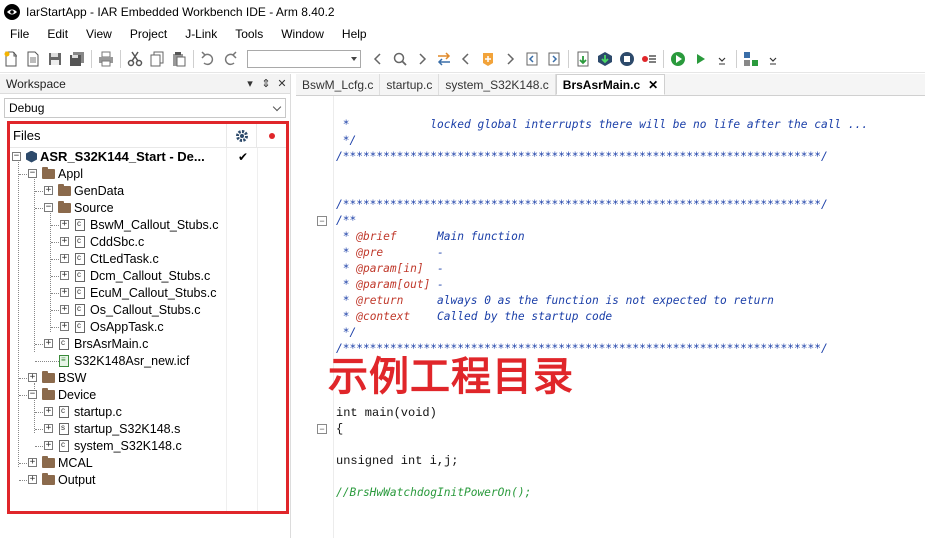 The image size is (925, 538). What do you see at coordinates (77, 59) in the screenshot?
I see `save-all-icon` at bounding box center [77, 59].